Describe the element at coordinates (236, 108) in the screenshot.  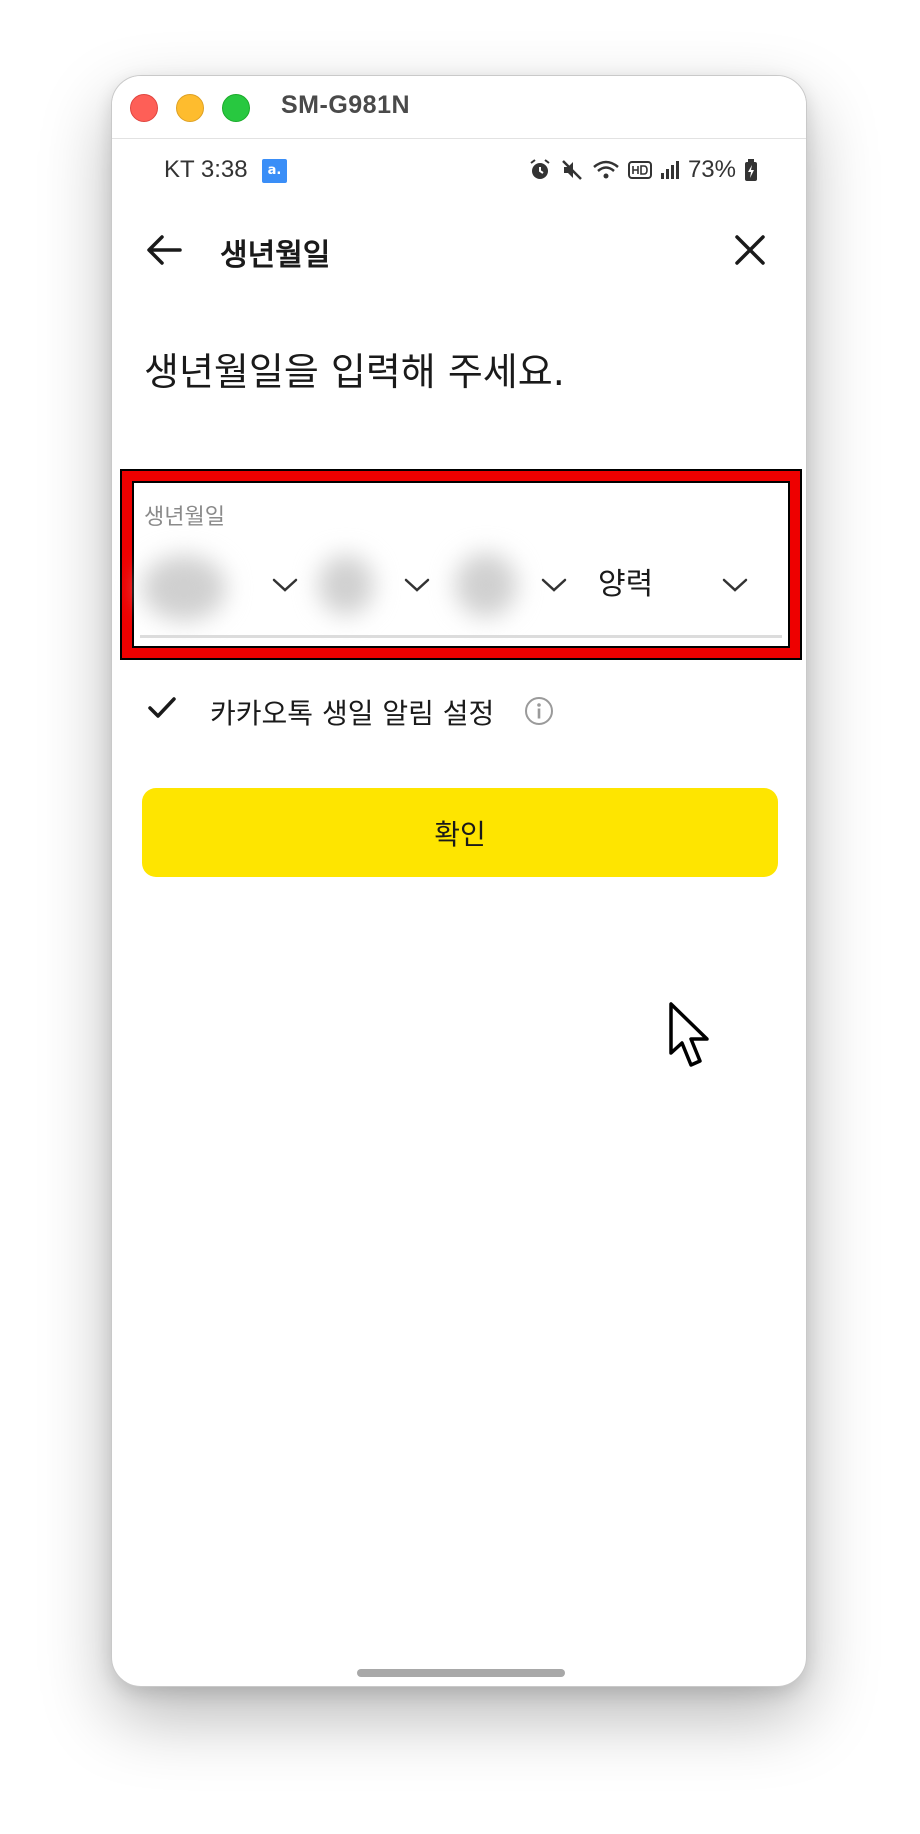
I see `window-zoom-button` at that location.